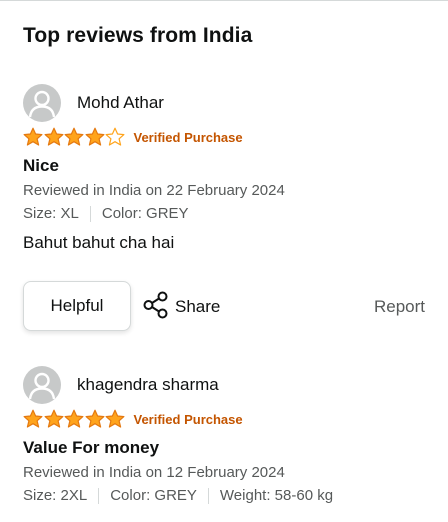  I want to click on share-button: Share, so click(182, 307).